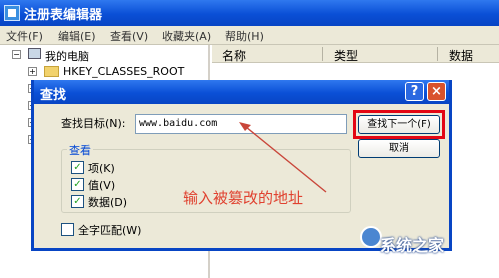 This screenshot has height=278, width=499. Describe the element at coordinates (461, 55) in the screenshot. I see `column-data: 数据` at that location.